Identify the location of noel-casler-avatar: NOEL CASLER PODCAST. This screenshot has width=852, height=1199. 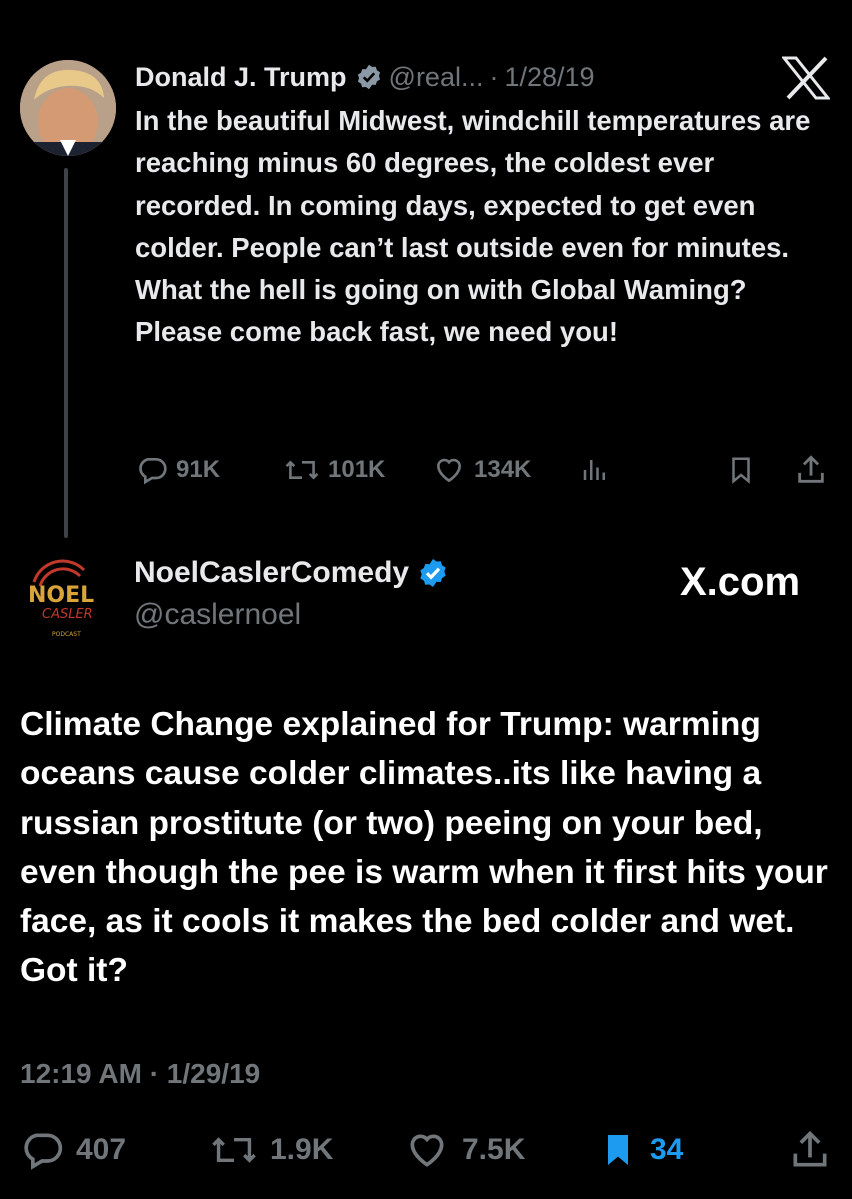
(69, 597).